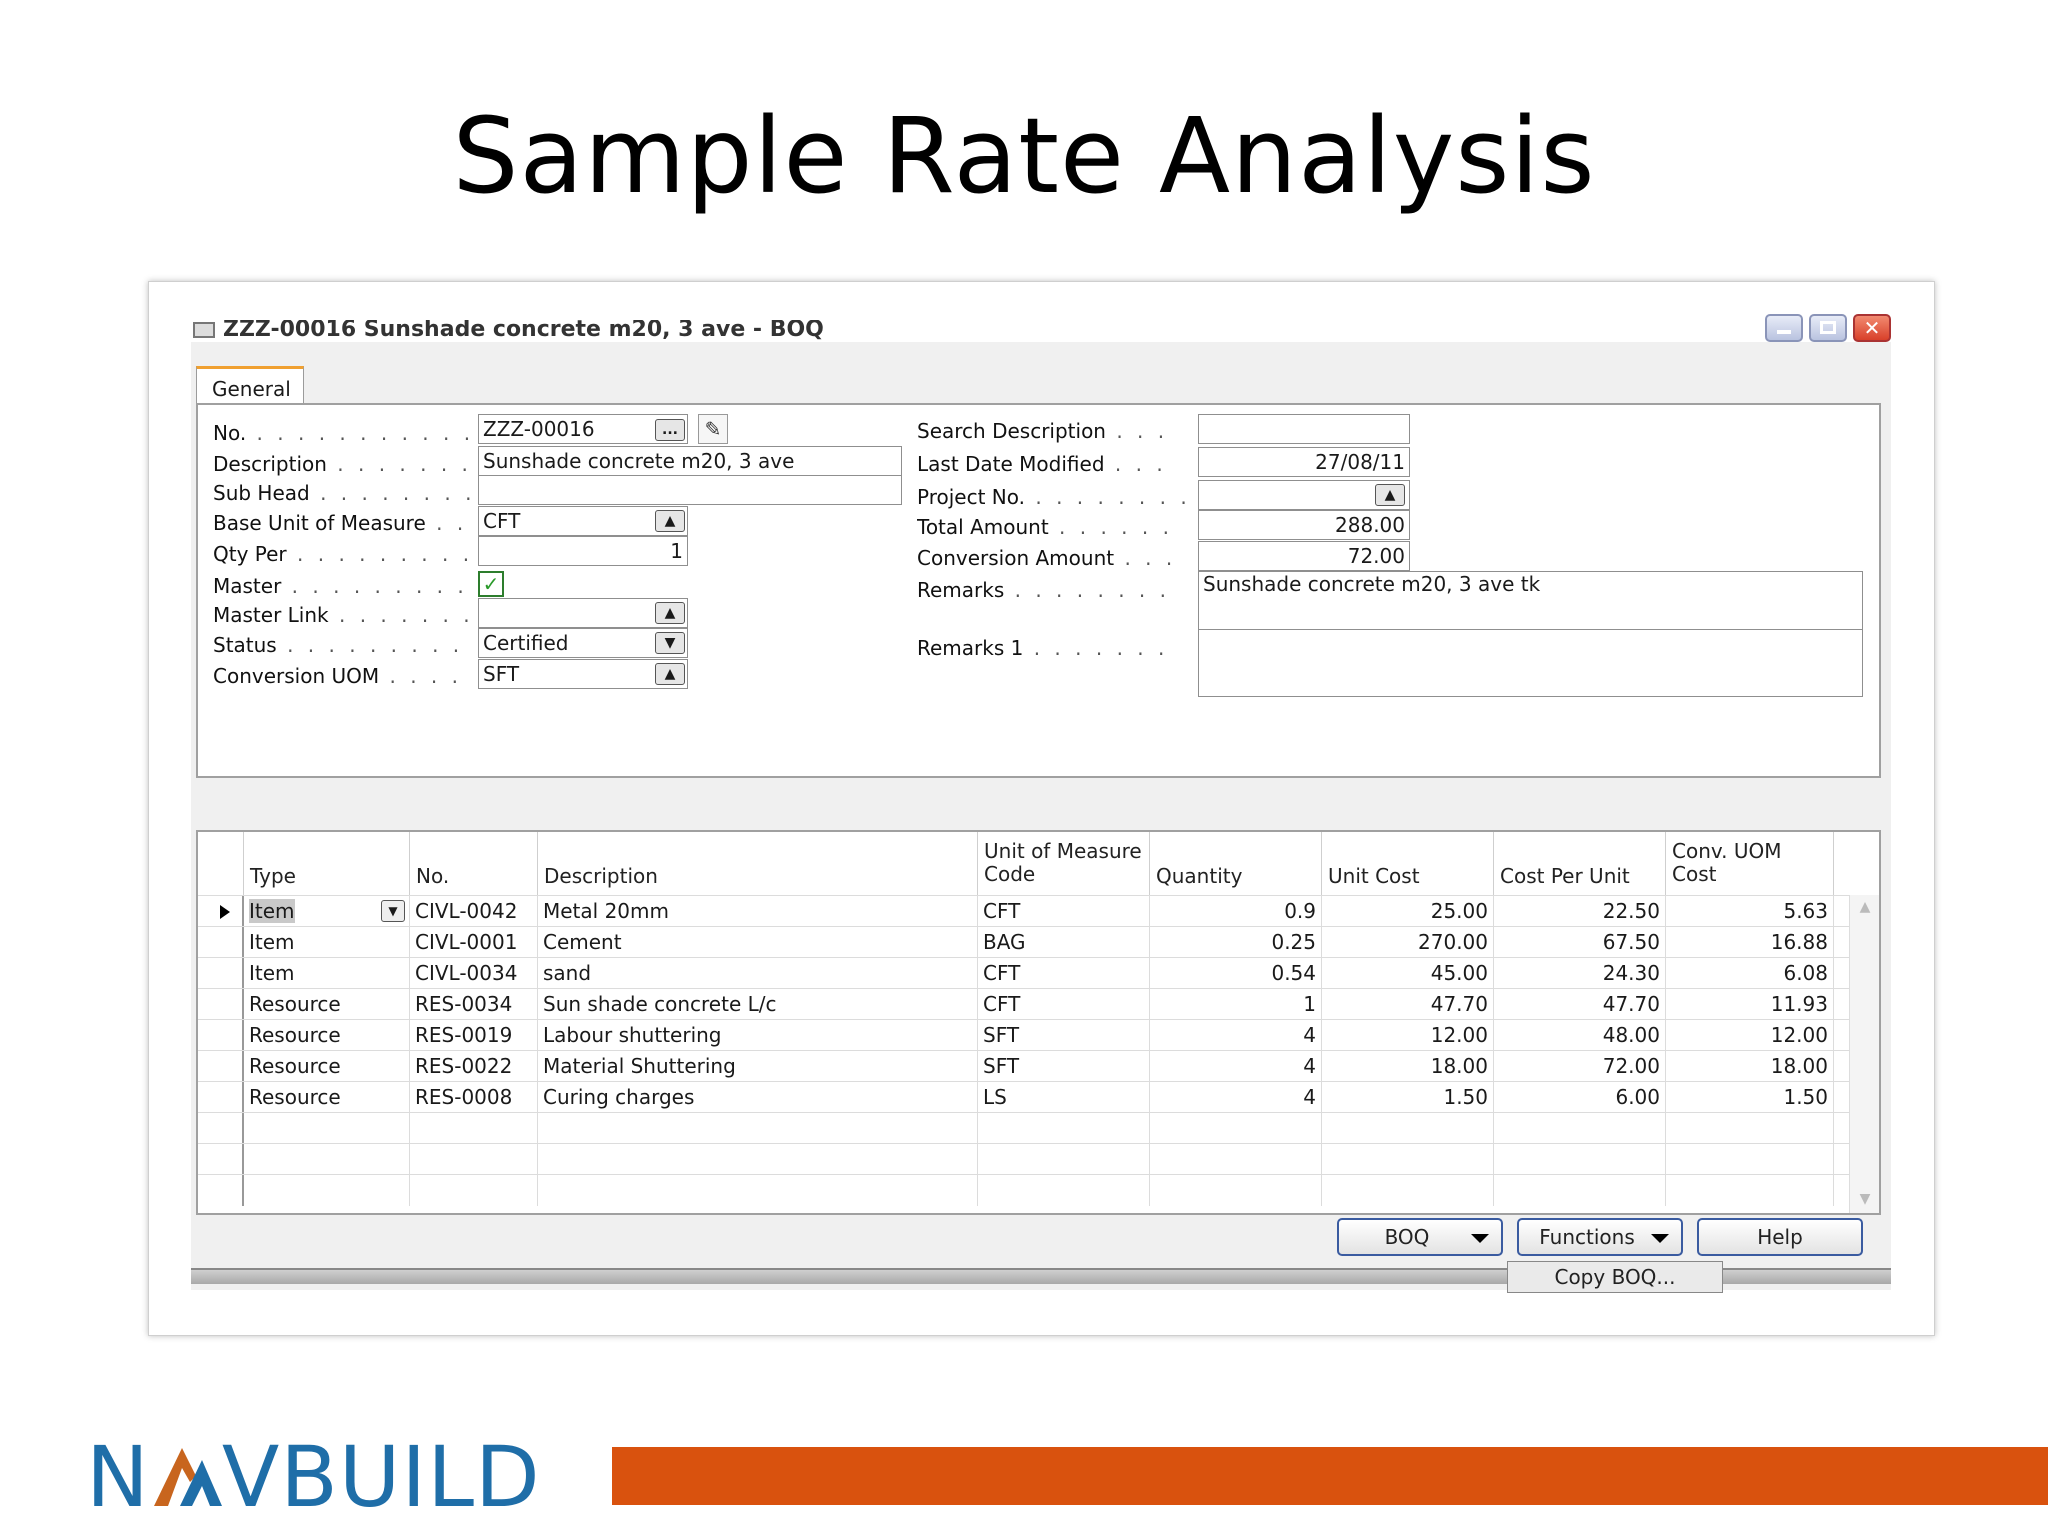 The height and width of the screenshot is (1536, 2048). What do you see at coordinates (583, 551) in the screenshot?
I see `qty-per-field: 1` at bounding box center [583, 551].